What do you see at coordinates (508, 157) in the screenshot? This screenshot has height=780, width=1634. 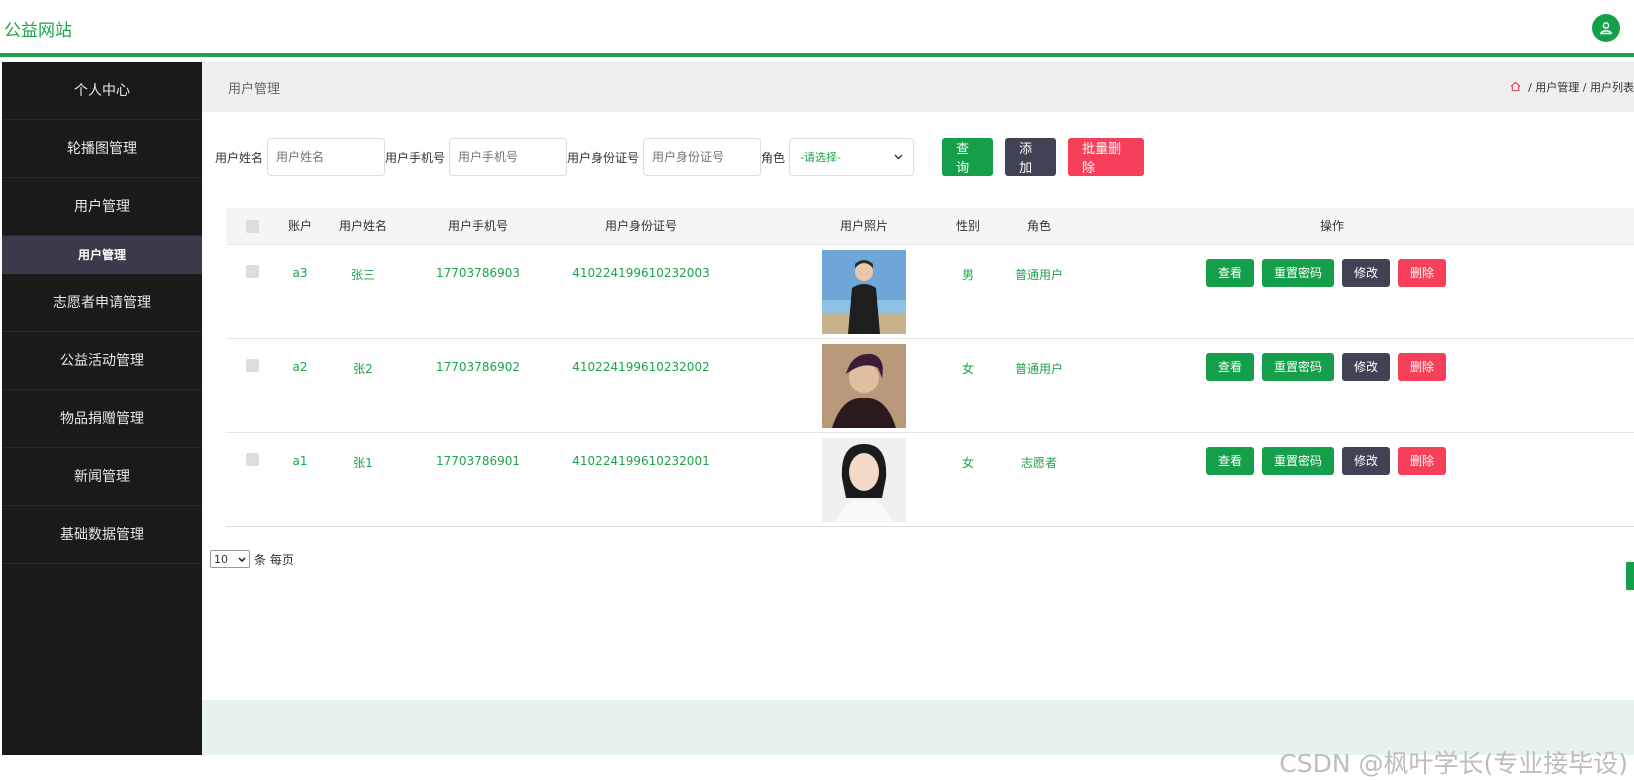 I see `phone-search-input` at bounding box center [508, 157].